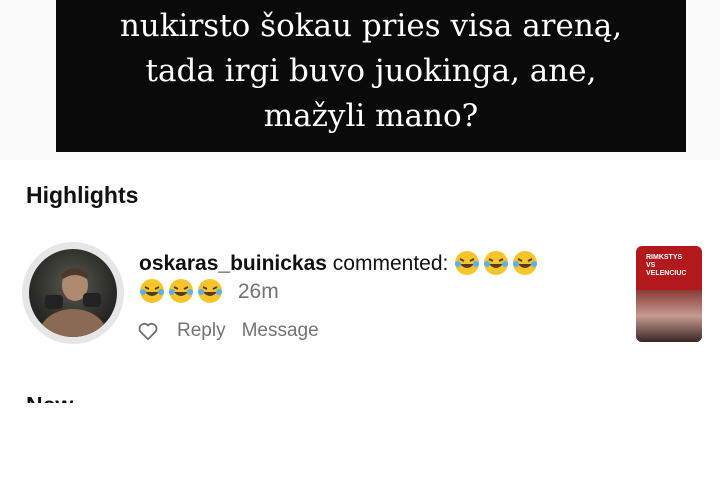  I want to click on message-button: Message, so click(280, 331).